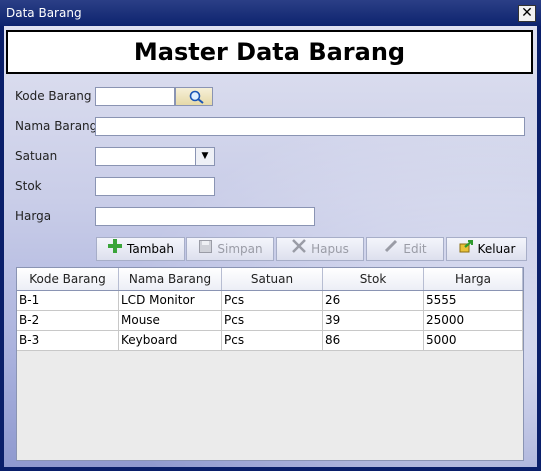 Image resolution: width=541 pixels, height=471 pixels. What do you see at coordinates (170, 279) in the screenshot?
I see `column-header-nama: Nama Barang` at bounding box center [170, 279].